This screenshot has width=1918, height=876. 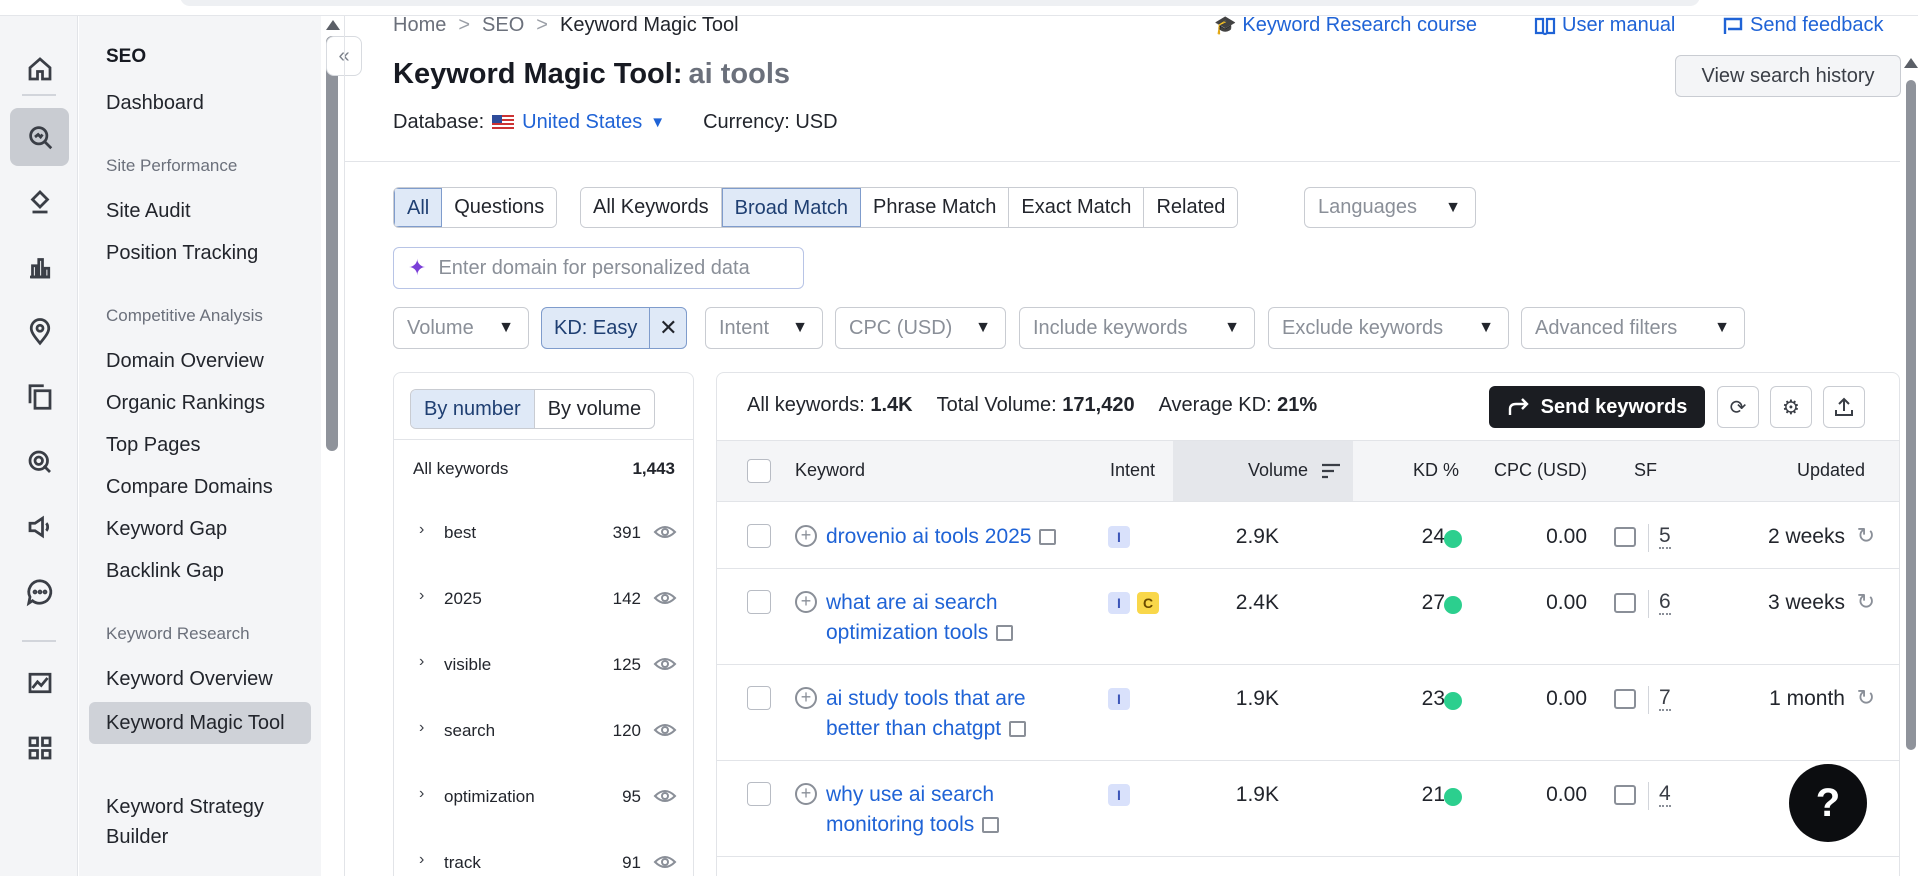 What do you see at coordinates (39, 69) in the screenshot?
I see `home-icon` at bounding box center [39, 69].